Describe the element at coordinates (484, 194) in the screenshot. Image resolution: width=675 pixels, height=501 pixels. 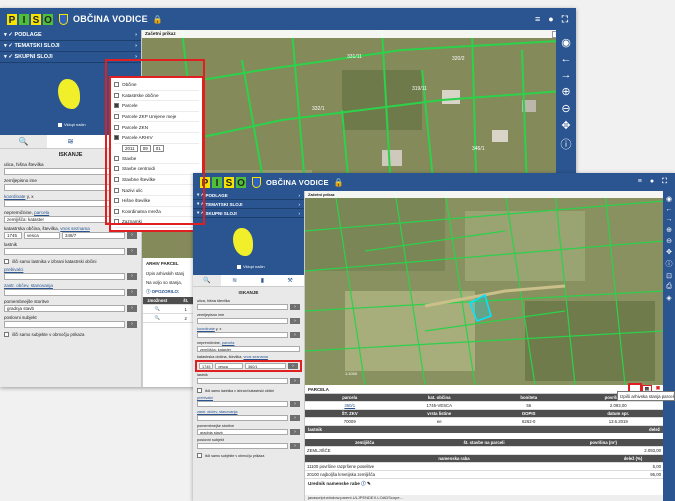
I see `map-header: Začetni prikaz` at that location.